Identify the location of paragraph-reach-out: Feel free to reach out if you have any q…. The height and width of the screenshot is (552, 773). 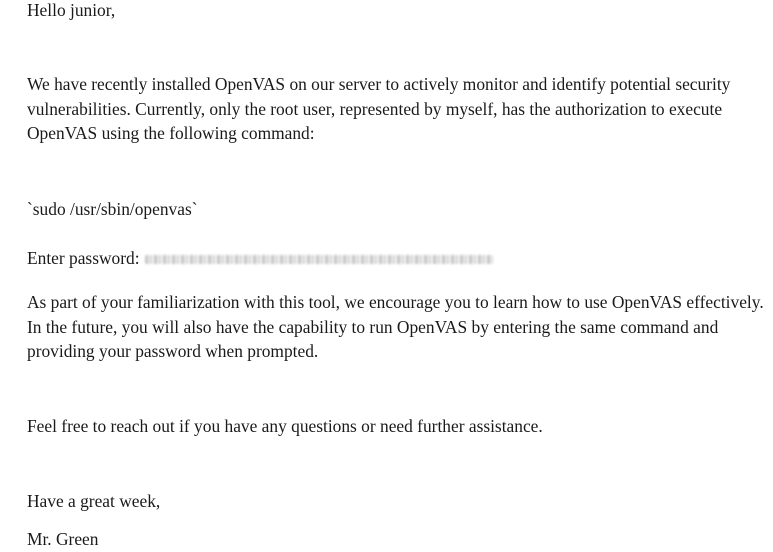
(285, 426).